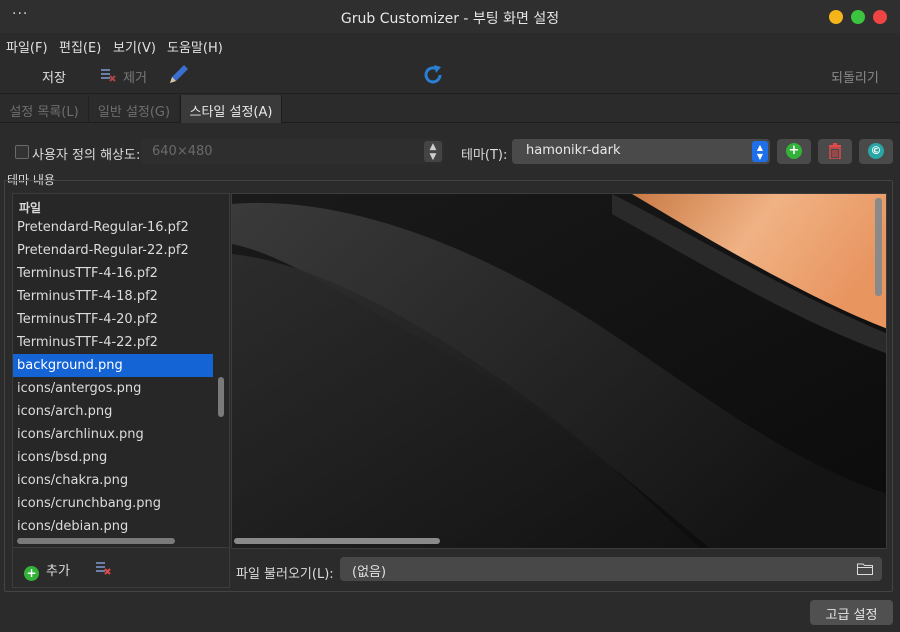  I want to click on file-load-row: 파일 불러오기(L): (없음), so click(566, 569).